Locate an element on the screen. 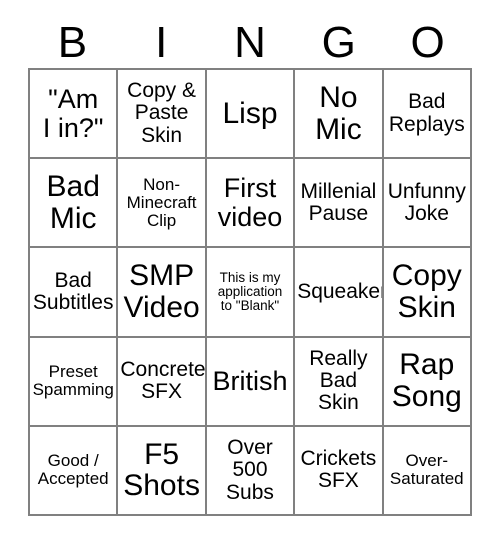 Image resolution: width=500 pixels, height=544 pixels. bingo-cell: F5 Shots is located at coordinates (162, 471).